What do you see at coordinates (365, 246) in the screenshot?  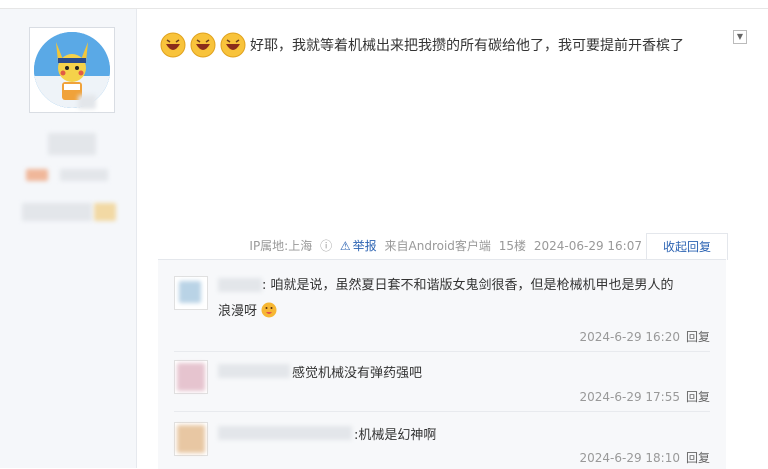 I see `report-link: 举报` at bounding box center [365, 246].